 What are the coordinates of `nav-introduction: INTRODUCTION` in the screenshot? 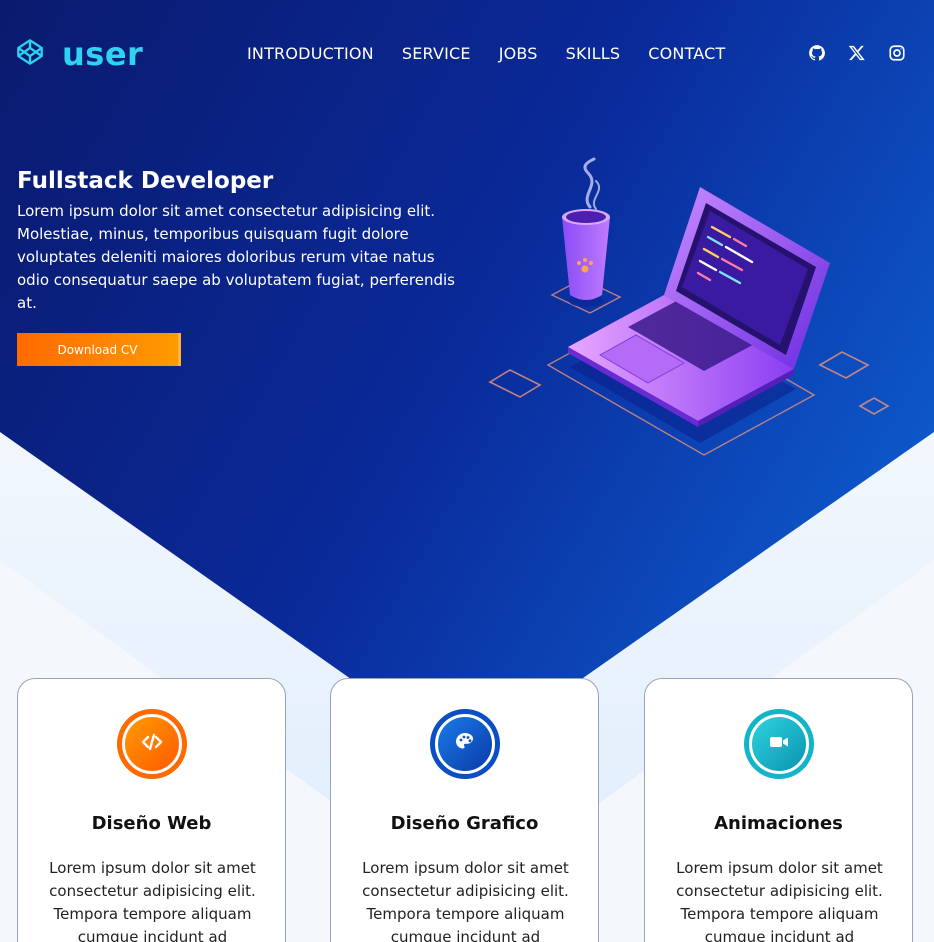 It's located at (310, 53).